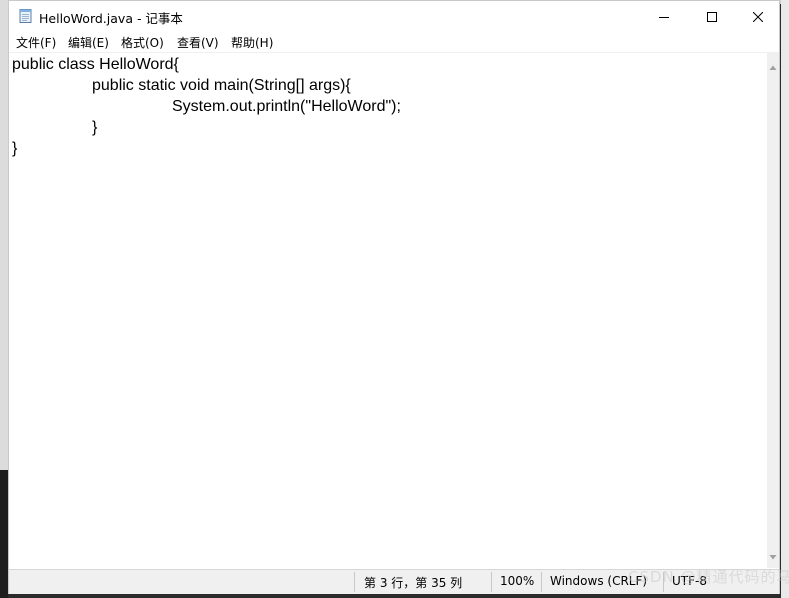 The height and width of the screenshot is (598, 789). I want to click on desktop-left-dark, so click(4, 534).